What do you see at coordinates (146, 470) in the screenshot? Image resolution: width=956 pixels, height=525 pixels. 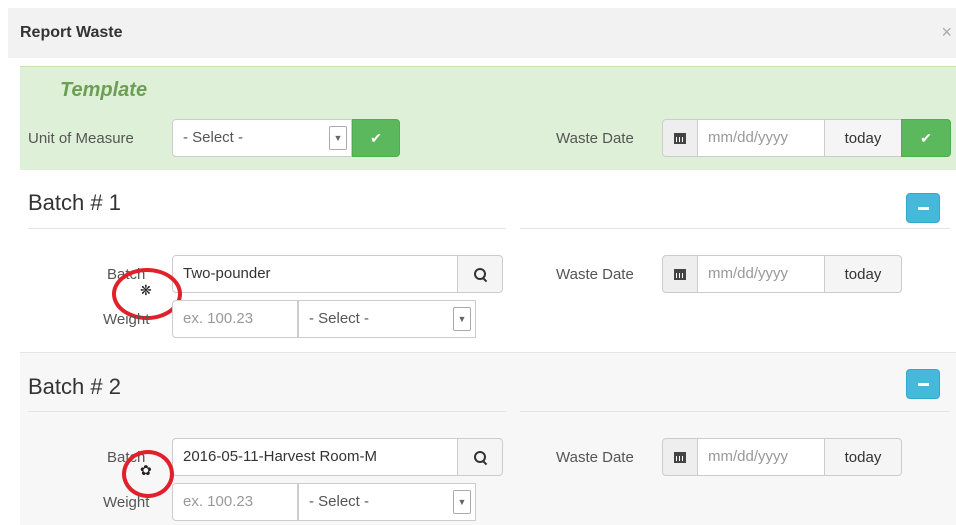 I see `gear-icon: ✿` at bounding box center [146, 470].